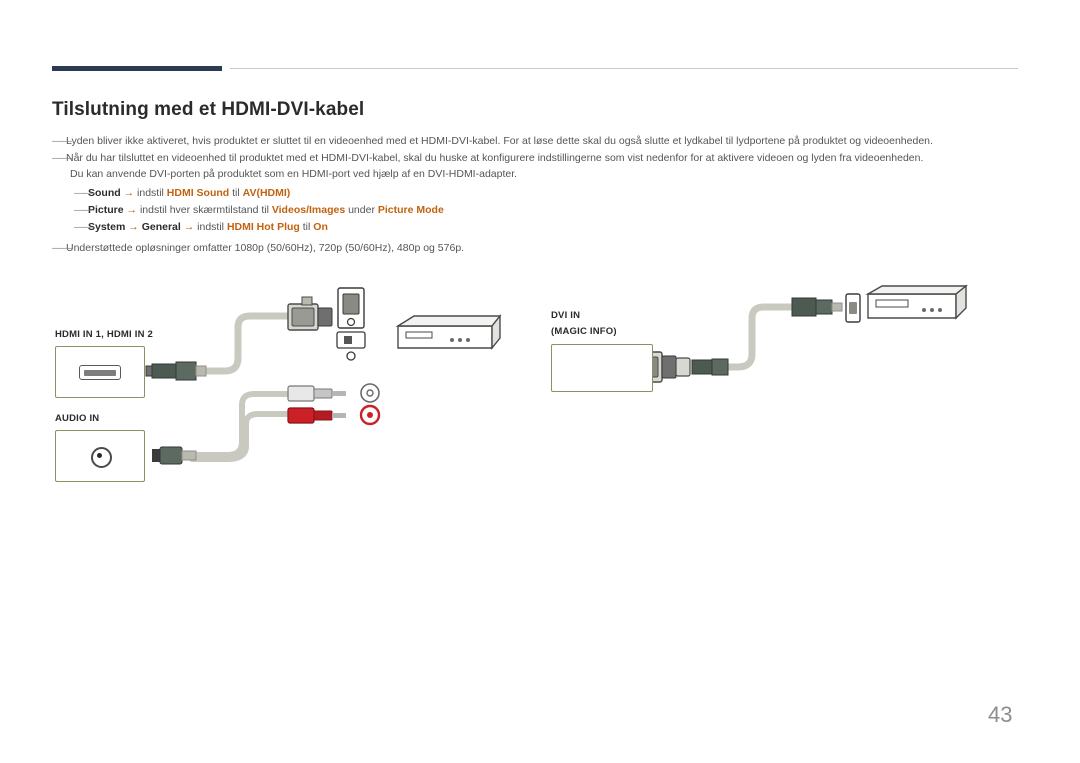  Describe the element at coordinates (106, 210) in the screenshot. I see `sub-note-menu: Picture` at that location.